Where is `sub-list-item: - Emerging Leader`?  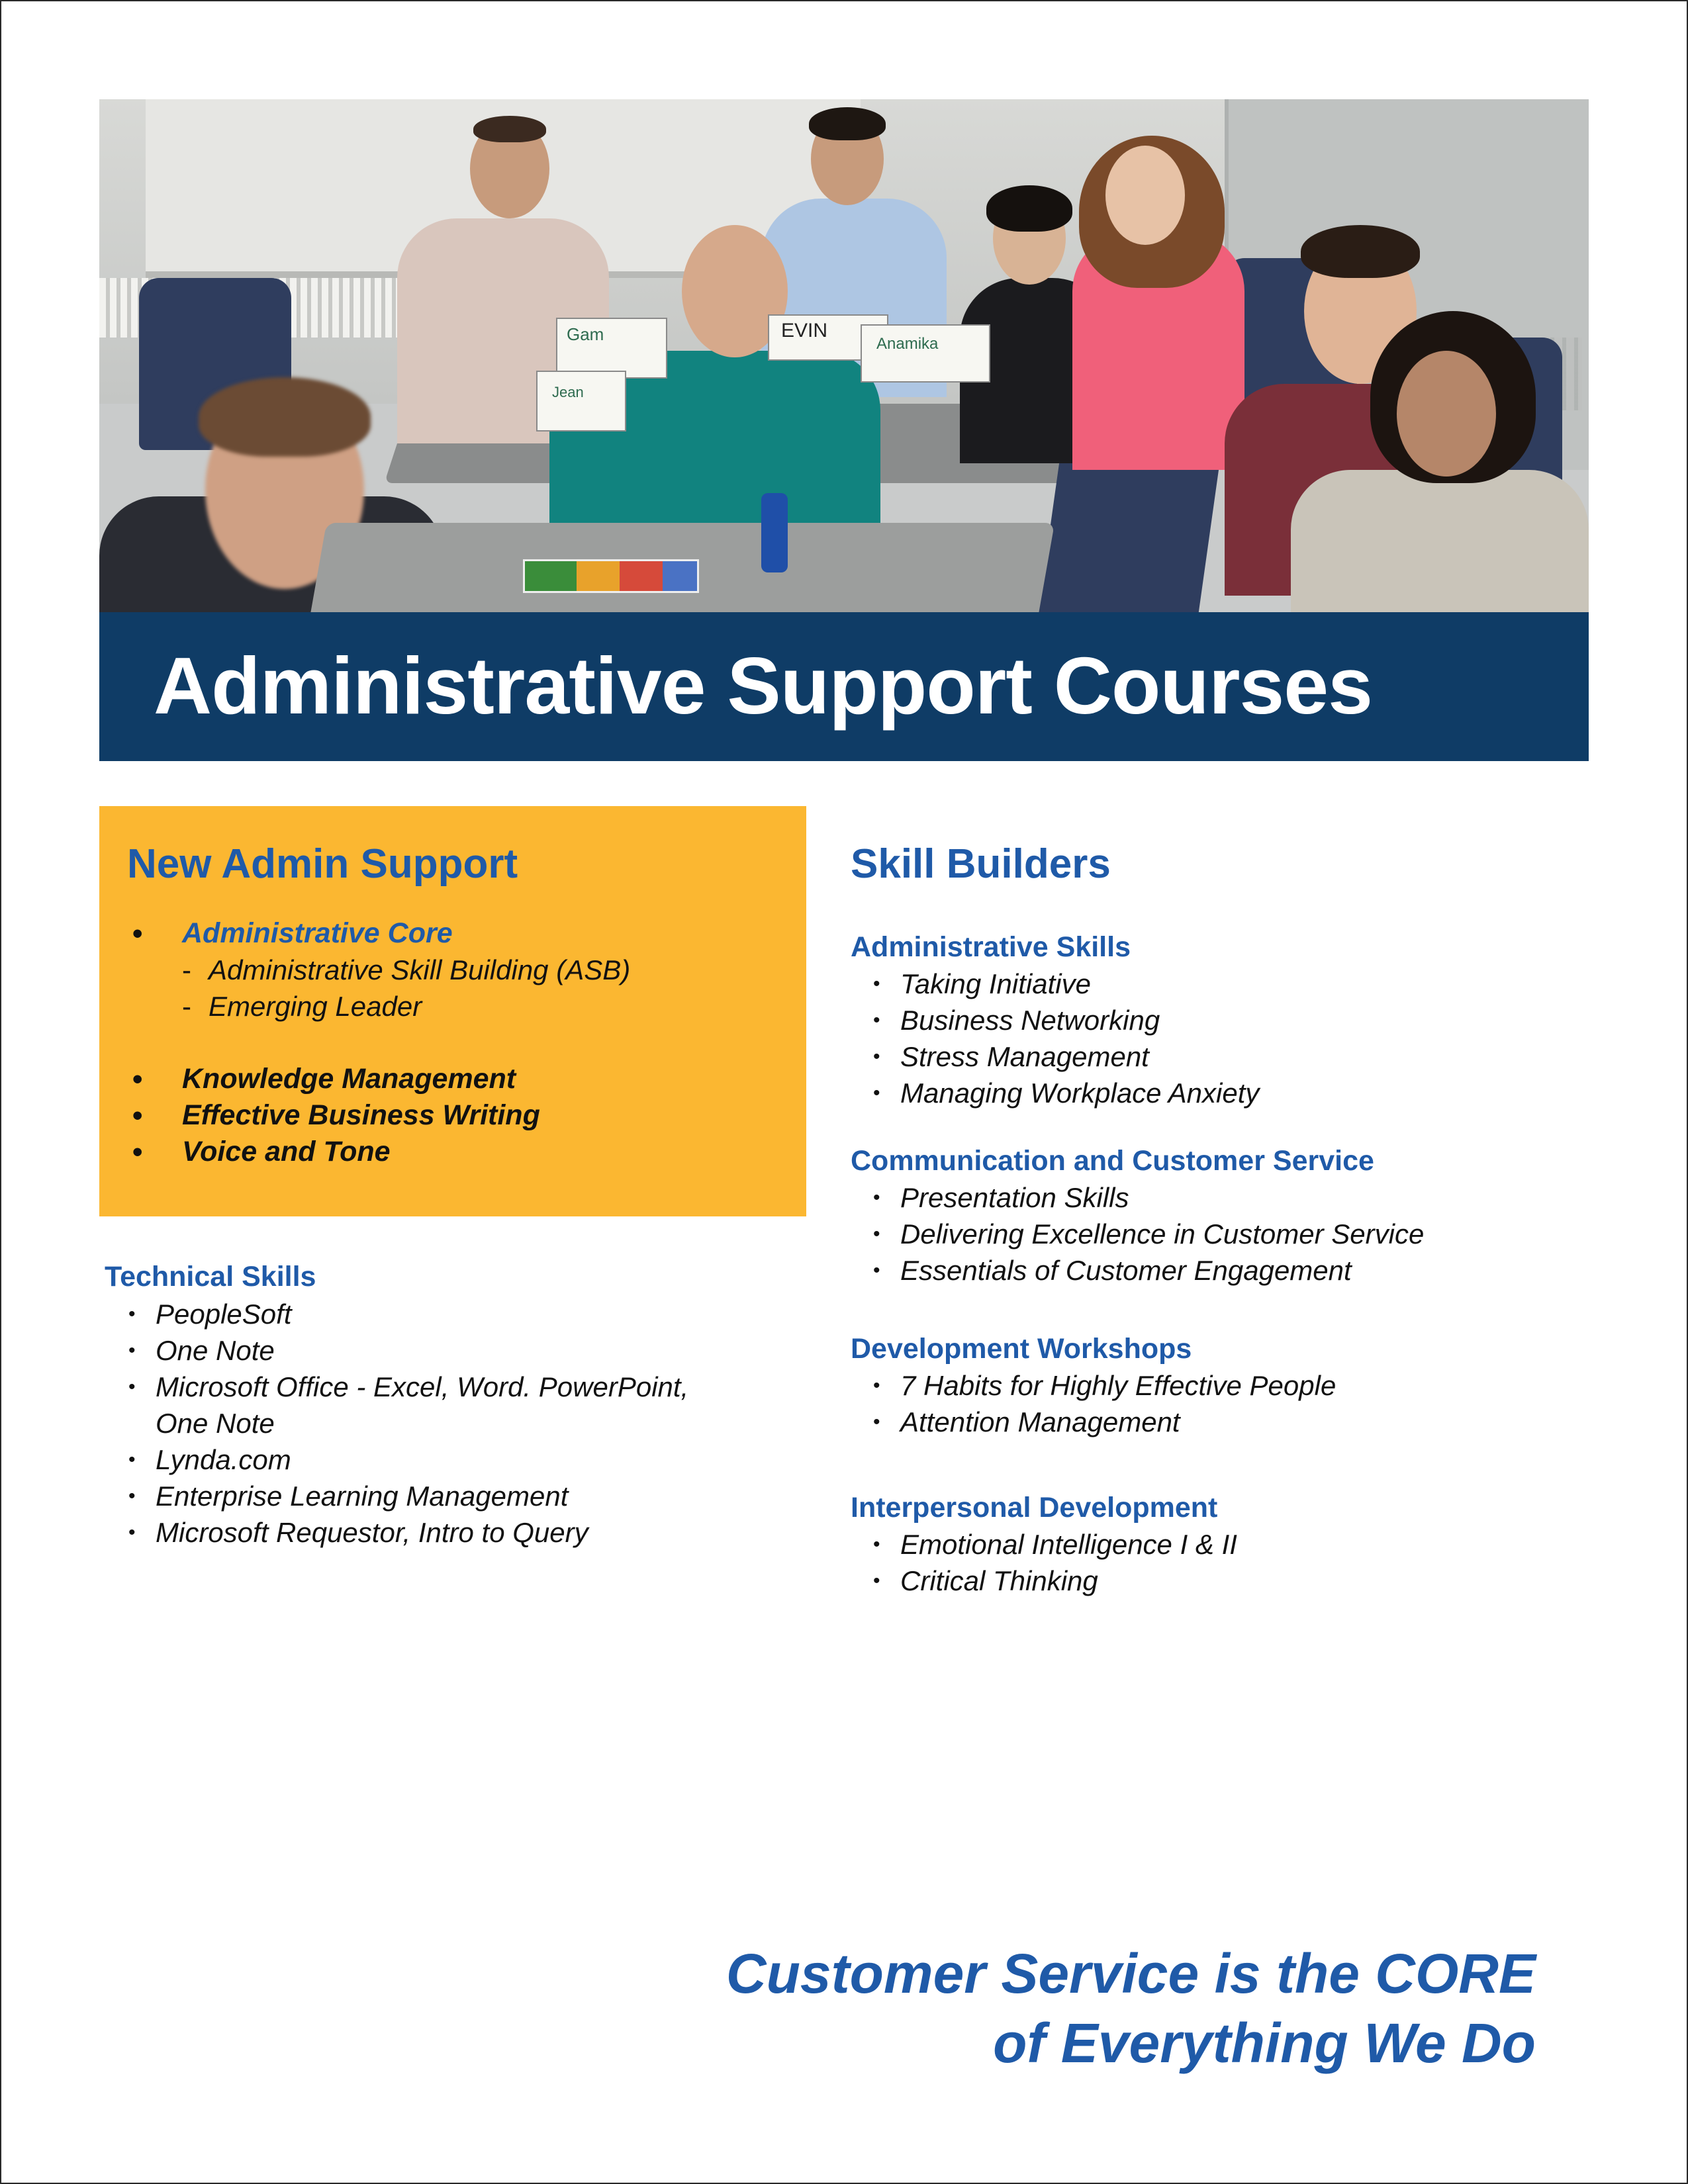
sub-list-item: - Emerging Leader is located at coordinates (364, 1006).